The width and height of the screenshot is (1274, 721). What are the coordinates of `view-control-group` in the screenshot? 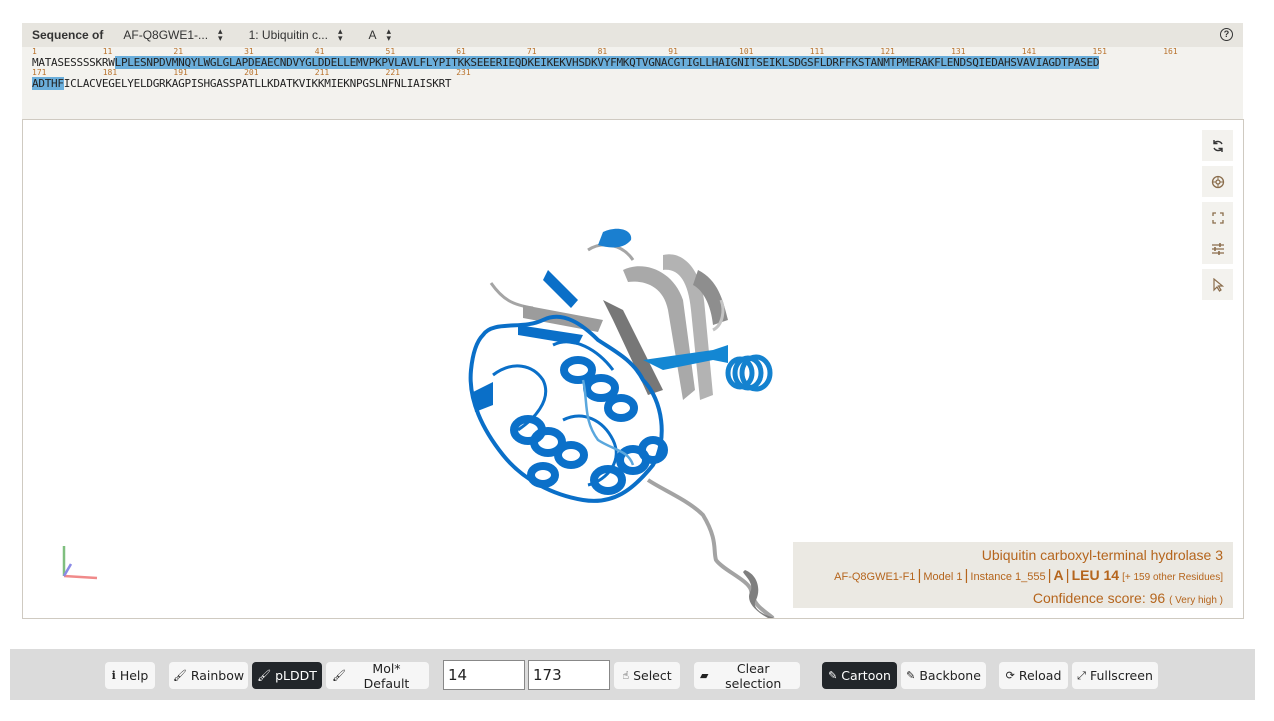 It's located at (1217, 233).